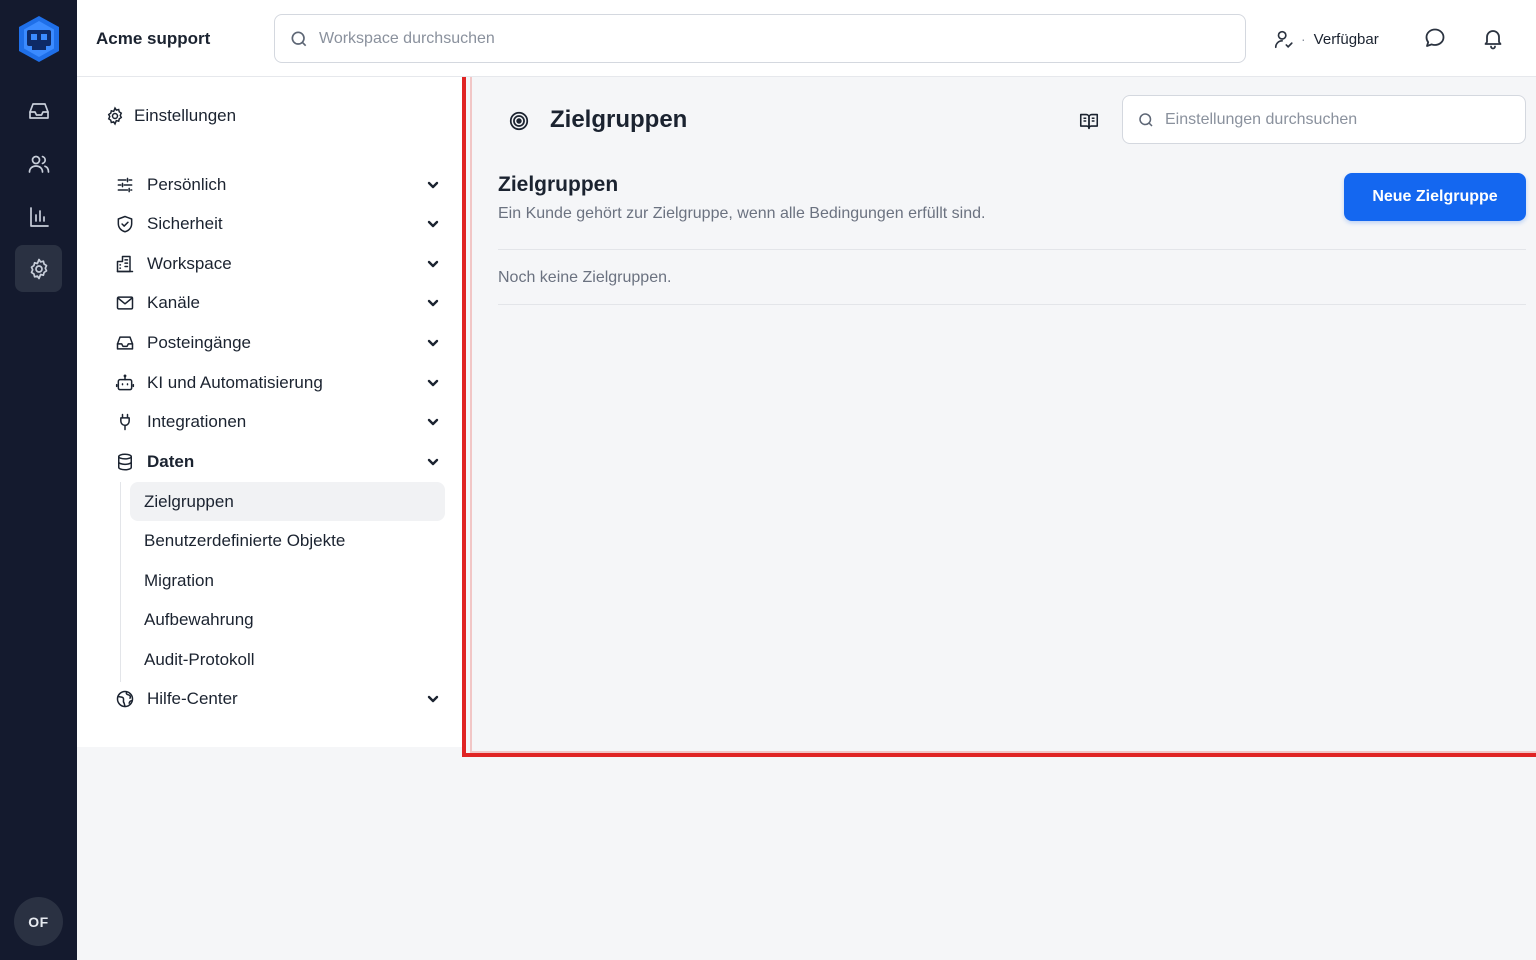 Image resolution: width=1536 pixels, height=960 pixels. I want to click on sub-item-zielgruppen: Zielgruppen, so click(287, 501).